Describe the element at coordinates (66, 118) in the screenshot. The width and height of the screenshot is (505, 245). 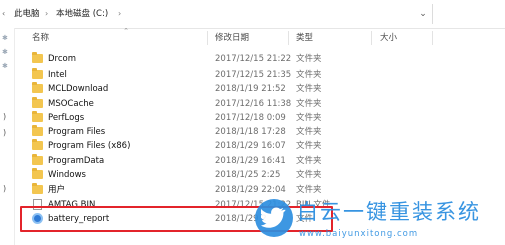
I see `file-name: PerfLogs` at that location.